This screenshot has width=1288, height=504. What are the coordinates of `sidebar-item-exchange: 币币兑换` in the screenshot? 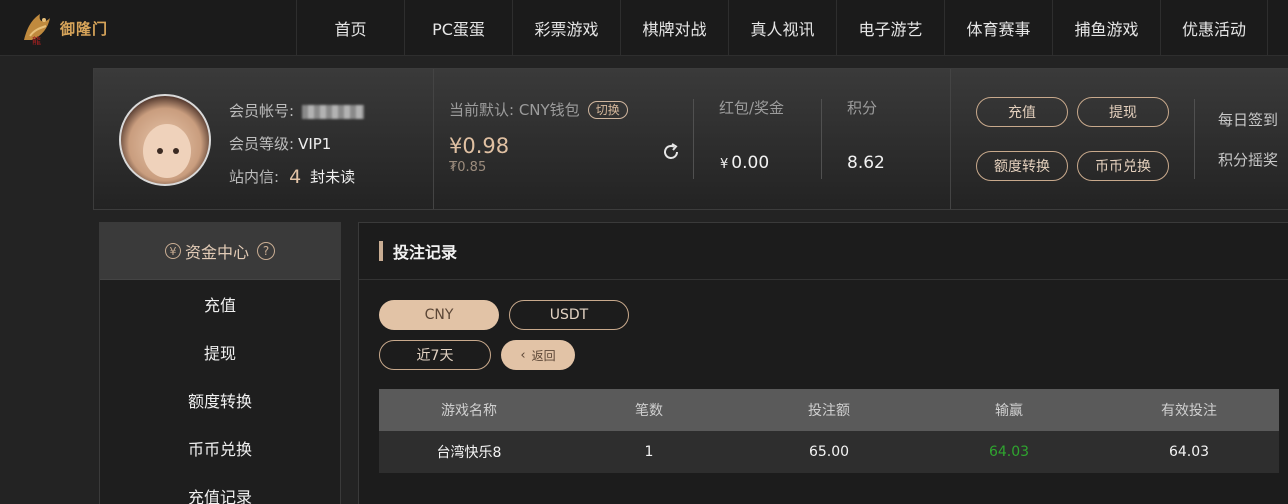 It's located at (220, 448).